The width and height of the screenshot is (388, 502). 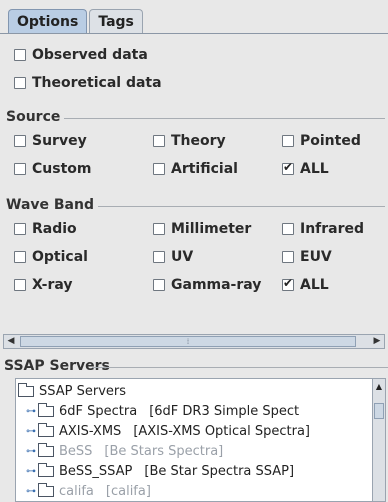 What do you see at coordinates (164, 451) in the screenshot?
I see `node-desc: [Be Stars Spectra]` at bounding box center [164, 451].